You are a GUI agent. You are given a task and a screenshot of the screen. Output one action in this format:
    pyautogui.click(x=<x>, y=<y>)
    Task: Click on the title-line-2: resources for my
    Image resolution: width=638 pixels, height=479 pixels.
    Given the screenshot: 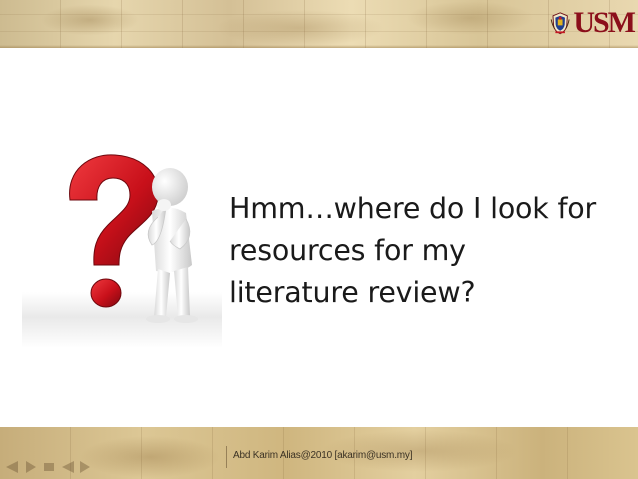 What is the action you would take?
    pyautogui.click(x=347, y=250)
    